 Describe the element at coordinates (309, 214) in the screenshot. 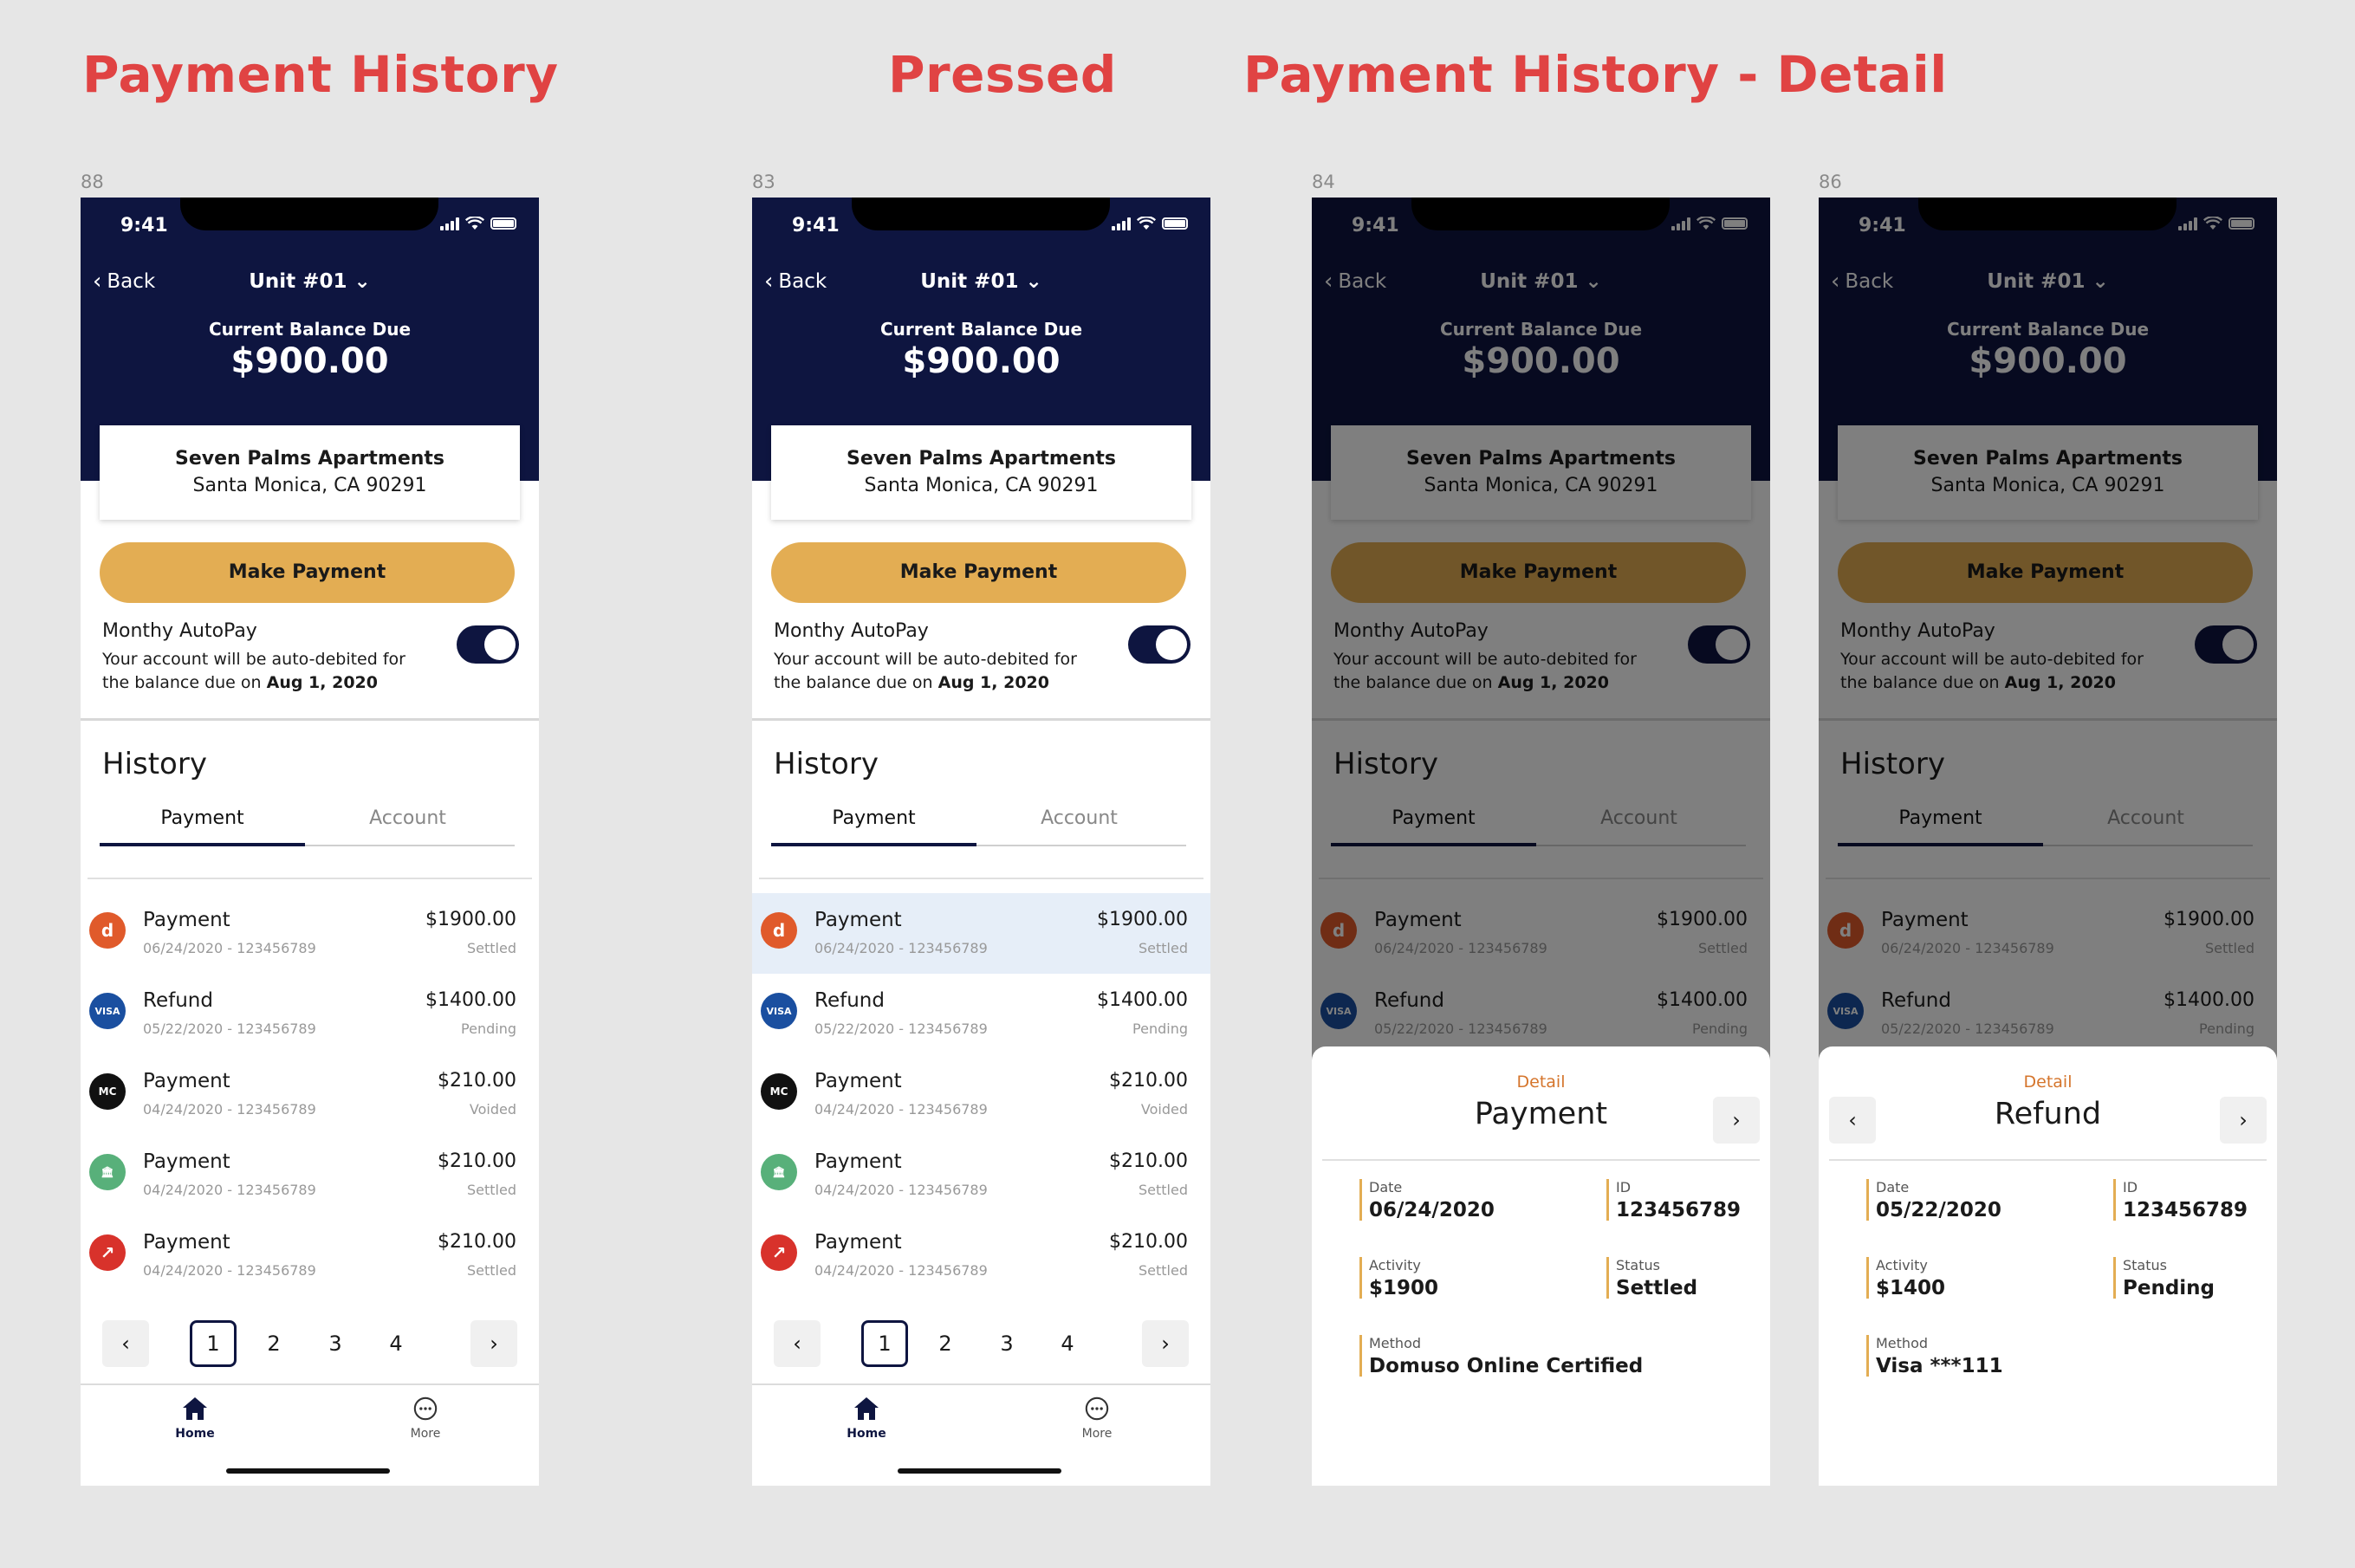

I see `notch` at that location.